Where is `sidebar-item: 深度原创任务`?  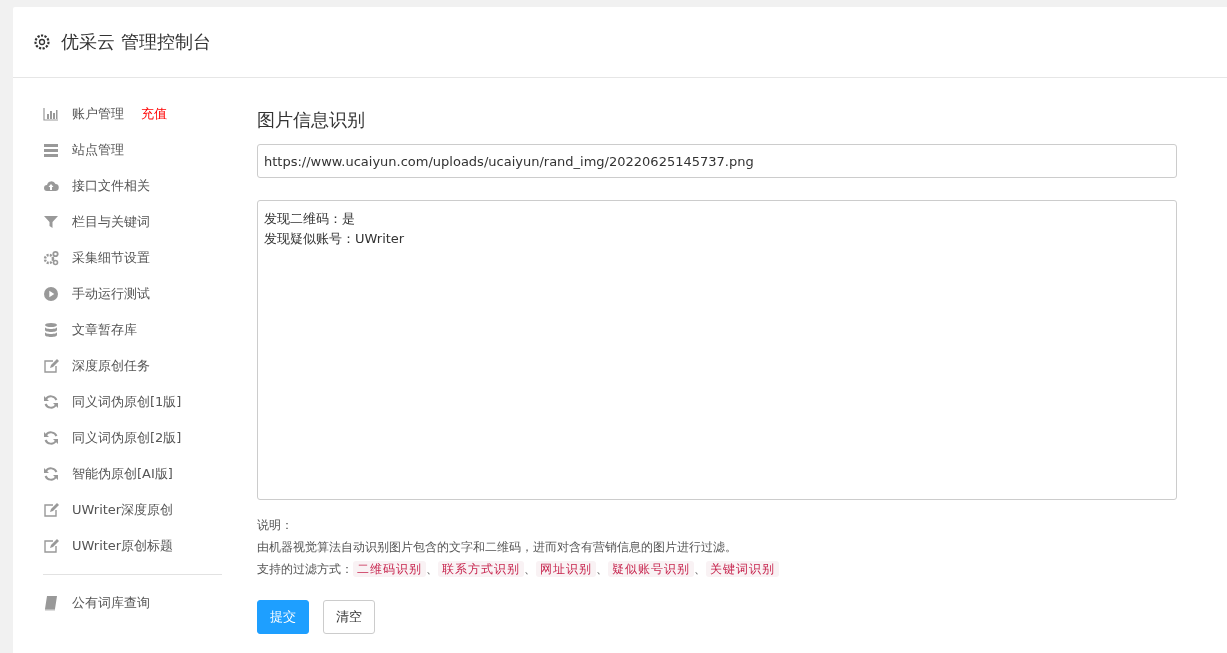 sidebar-item: 深度原创任务 is located at coordinates (111, 366).